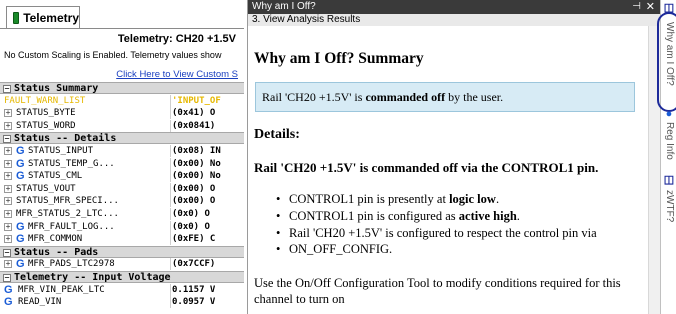 The width and height of the screenshot is (676, 314). What do you see at coordinates (122, 289) in the screenshot?
I see `telemetry-row: G MFR_VIN_PEAK_LTC 0.1157 V` at bounding box center [122, 289].